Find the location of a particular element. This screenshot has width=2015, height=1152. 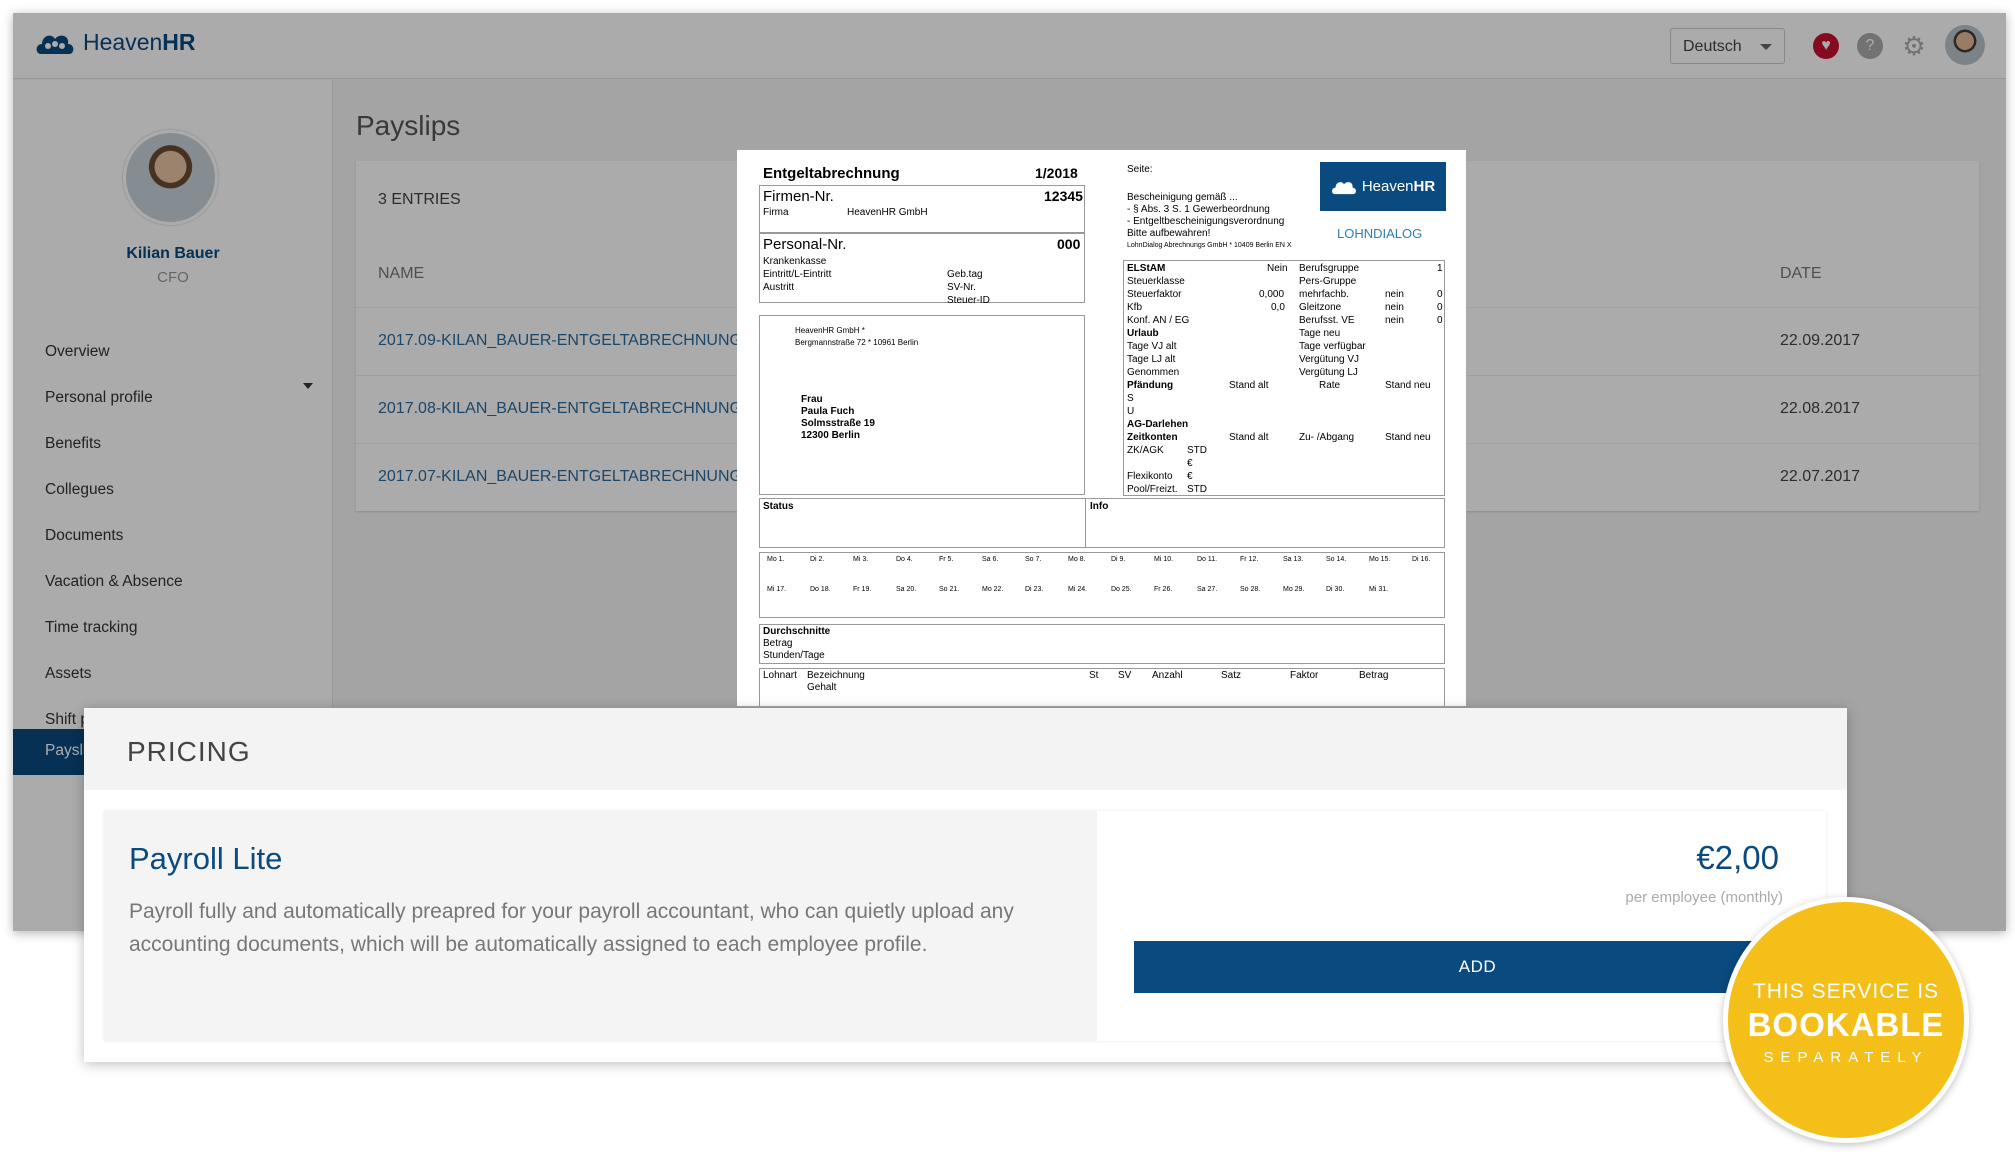

doc-urlaub: Vergütung VJ is located at coordinates (1329, 359).